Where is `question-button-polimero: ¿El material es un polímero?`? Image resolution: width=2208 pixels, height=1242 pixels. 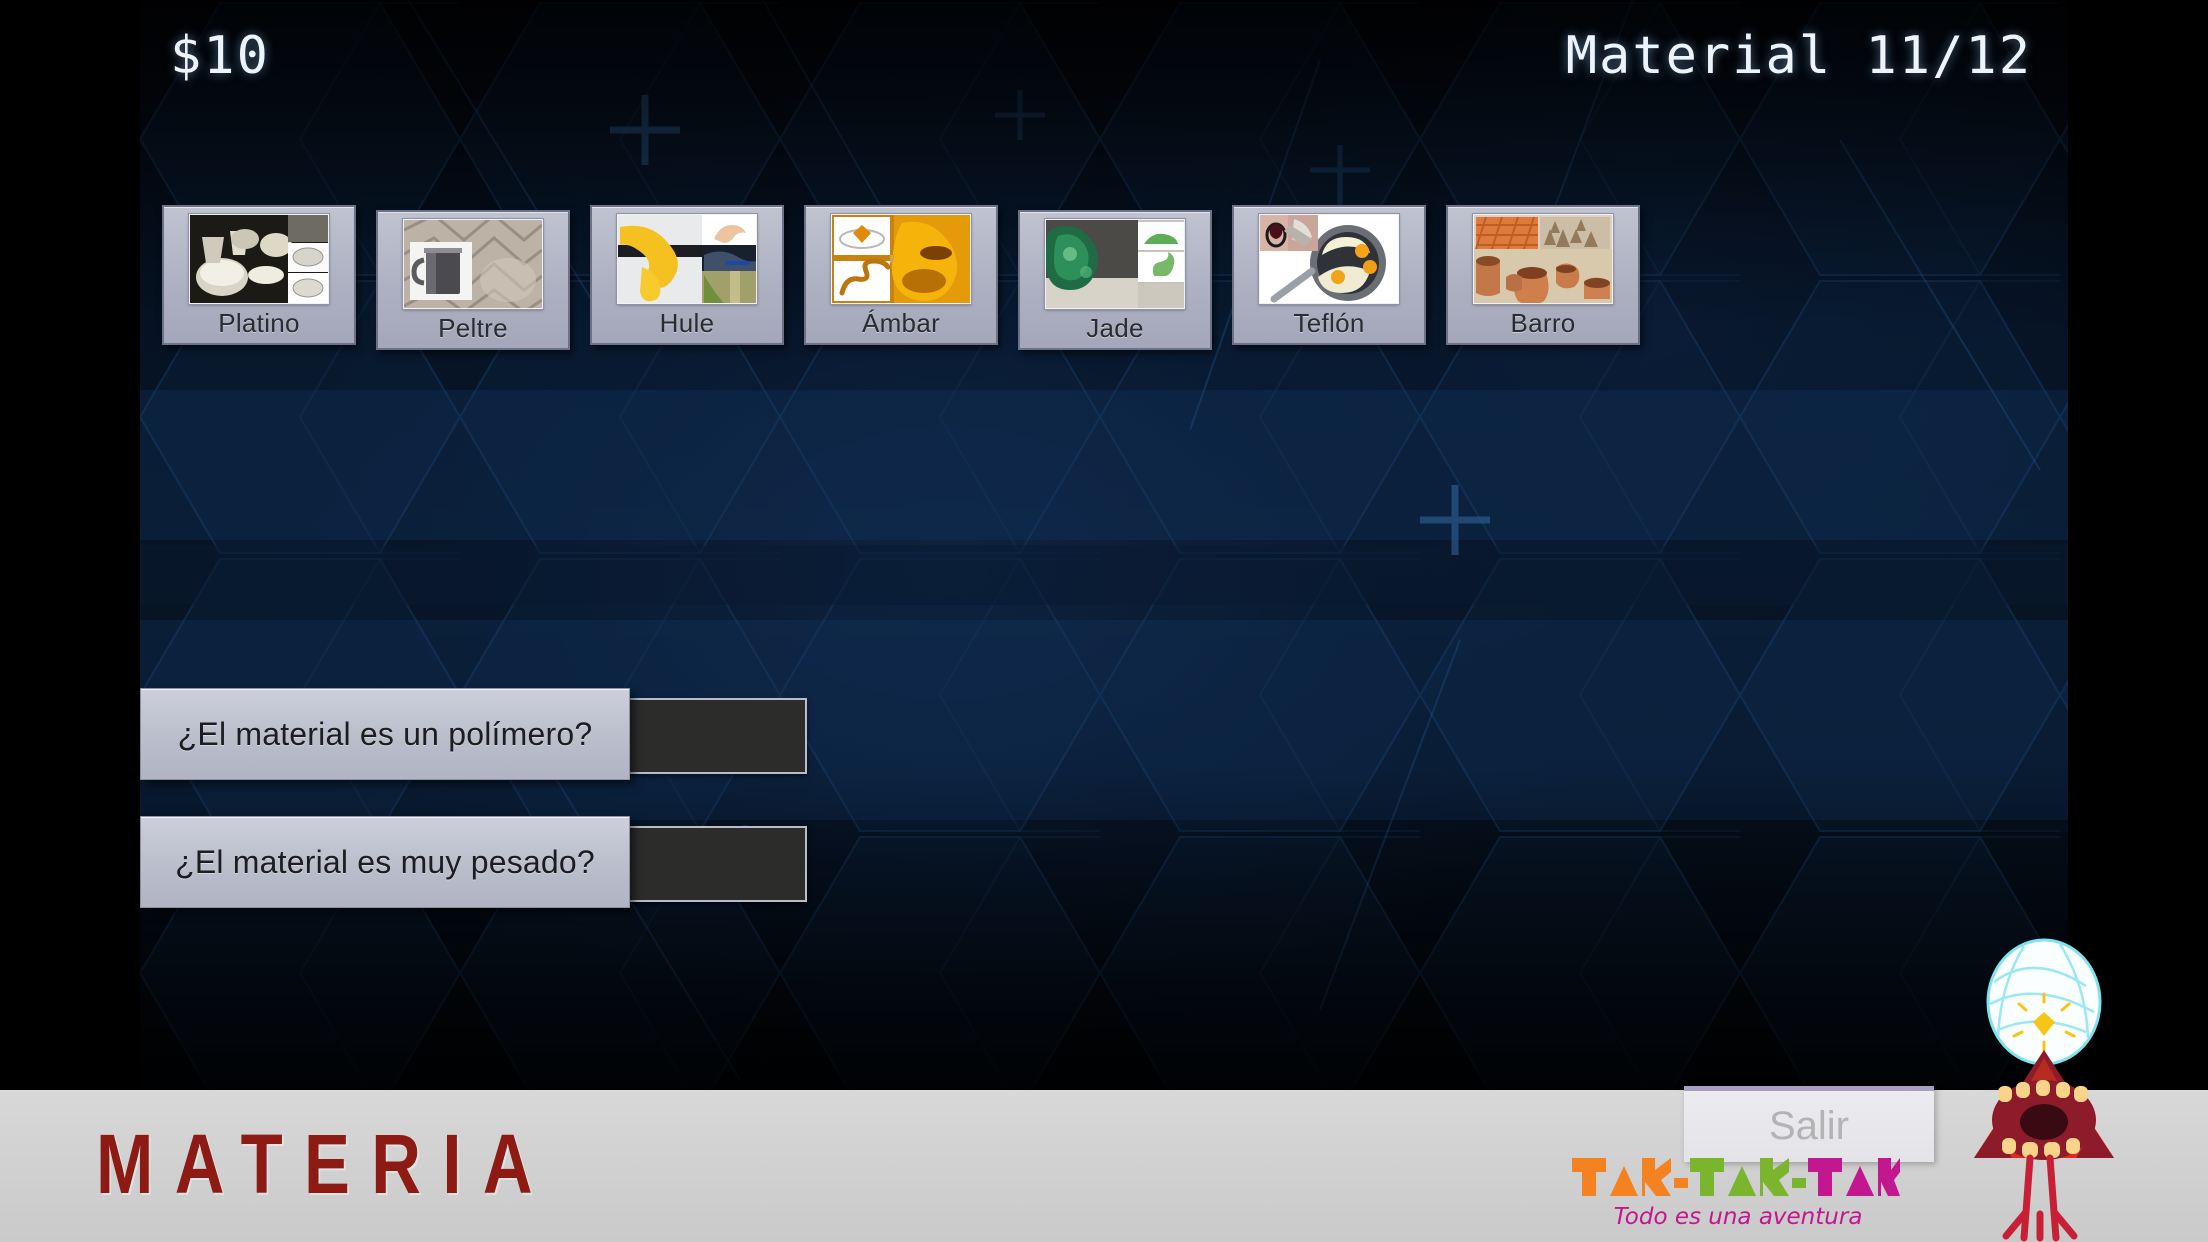
question-button-polimero: ¿El material es un polímero? is located at coordinates (385, 734).